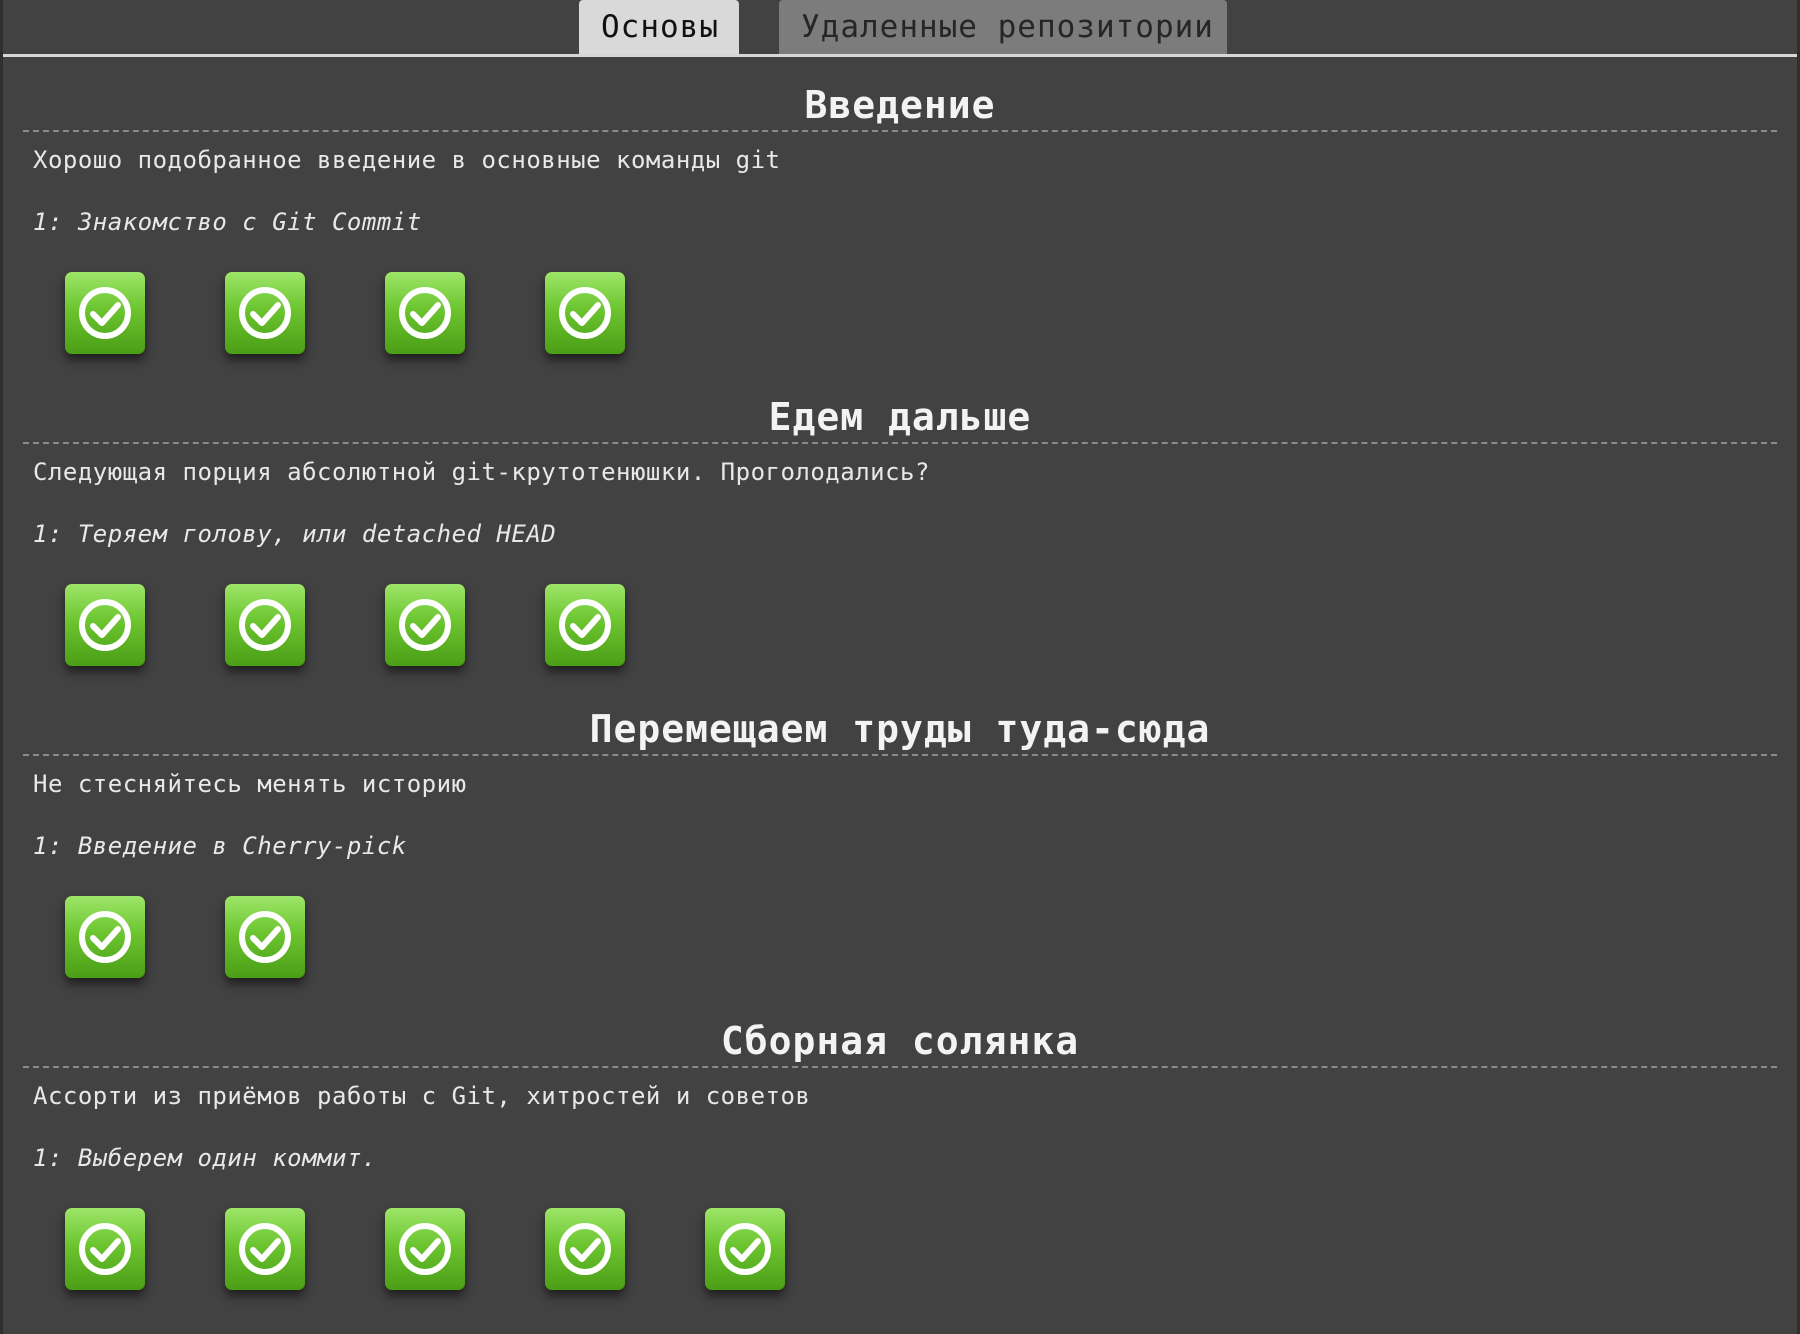 The height and width of the screenshot is (1334, 1800). Describe the element at coordinates (250, 784) in the screenshot. I see `sequence-description: Не стесняйтесь менять историю` at that location.